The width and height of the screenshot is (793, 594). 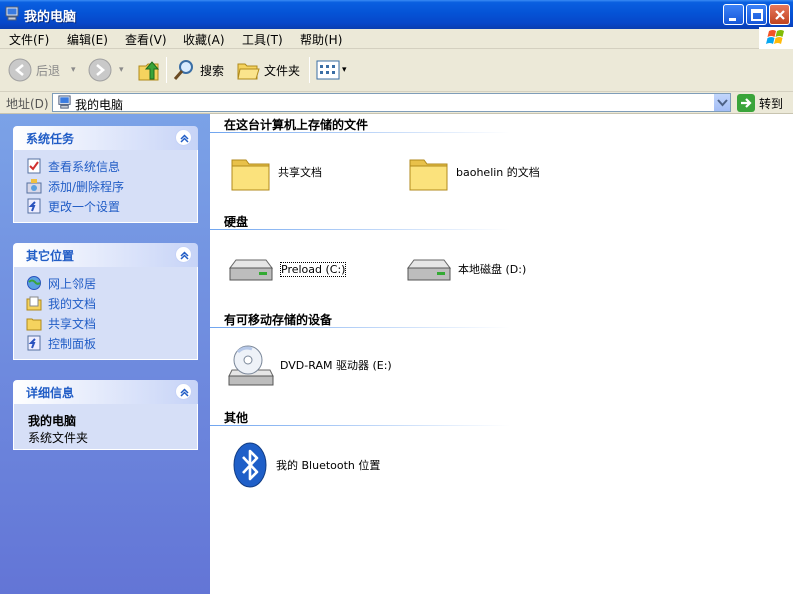 I want to click on group-header-removable: 有可移动存储的设备, so click(x=278, y=320).